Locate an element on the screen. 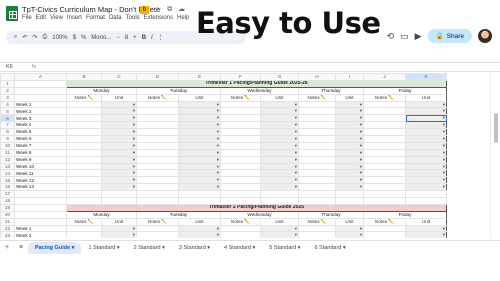  add-sheet-icon: + is located at coordinates (7, 247).